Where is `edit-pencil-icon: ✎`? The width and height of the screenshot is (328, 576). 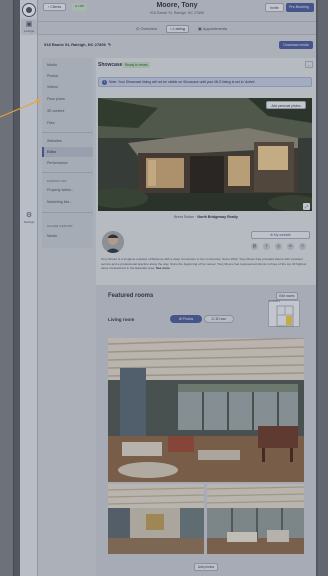 edit-pencil-icon: ✎ is located at coordinates (109, 44).